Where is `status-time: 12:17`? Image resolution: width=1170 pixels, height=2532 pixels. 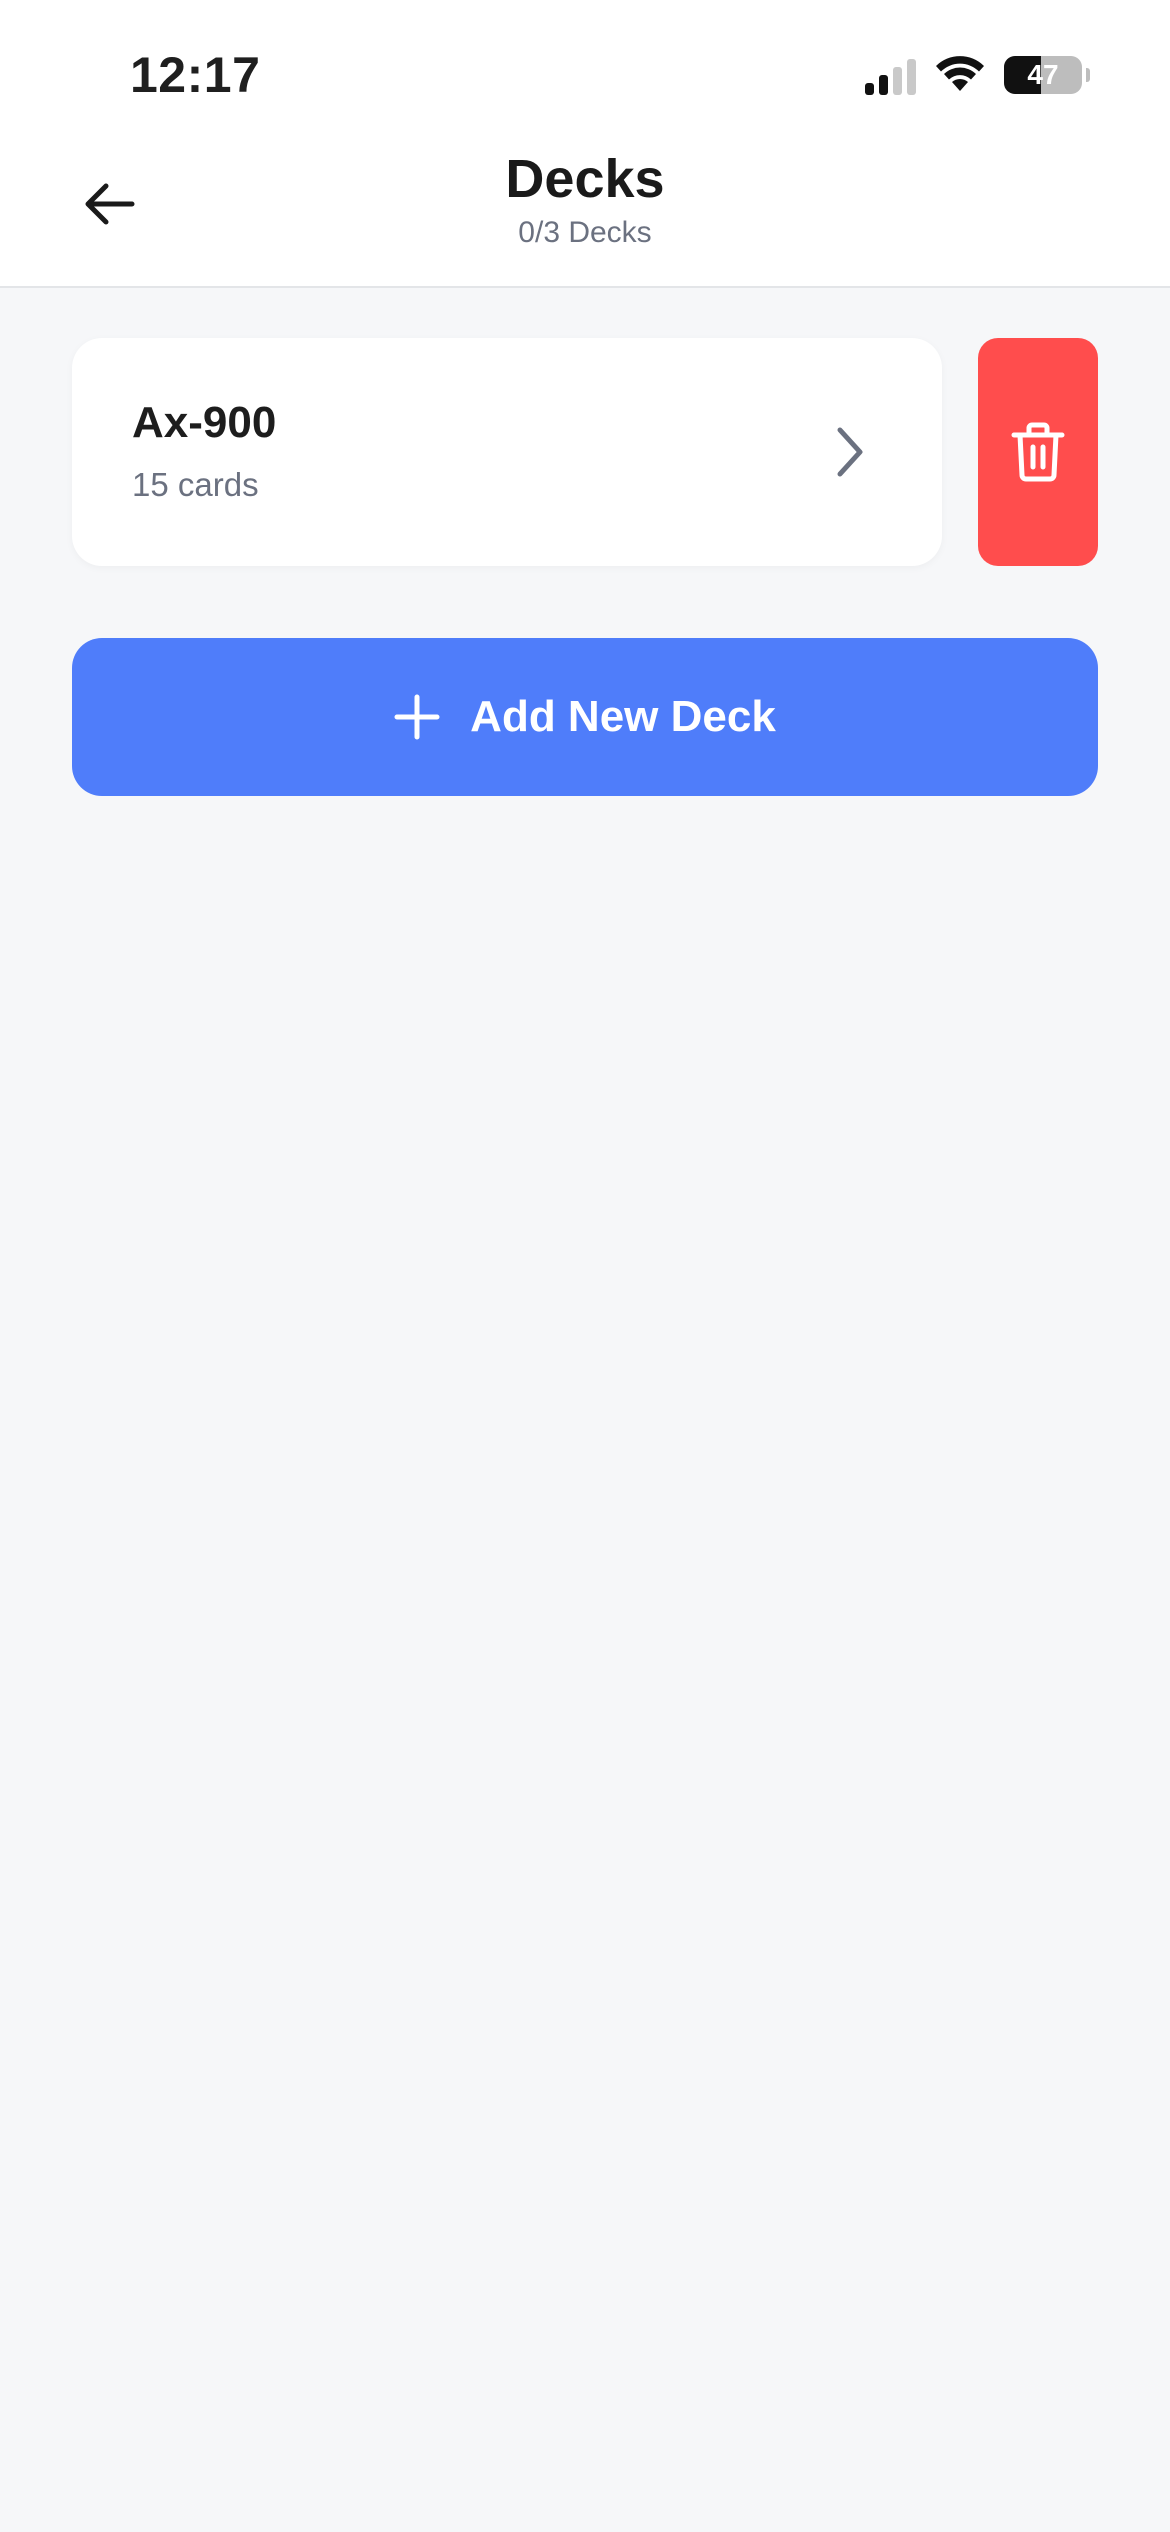
status-time: 12:17 is located at coordinates (195, 75).